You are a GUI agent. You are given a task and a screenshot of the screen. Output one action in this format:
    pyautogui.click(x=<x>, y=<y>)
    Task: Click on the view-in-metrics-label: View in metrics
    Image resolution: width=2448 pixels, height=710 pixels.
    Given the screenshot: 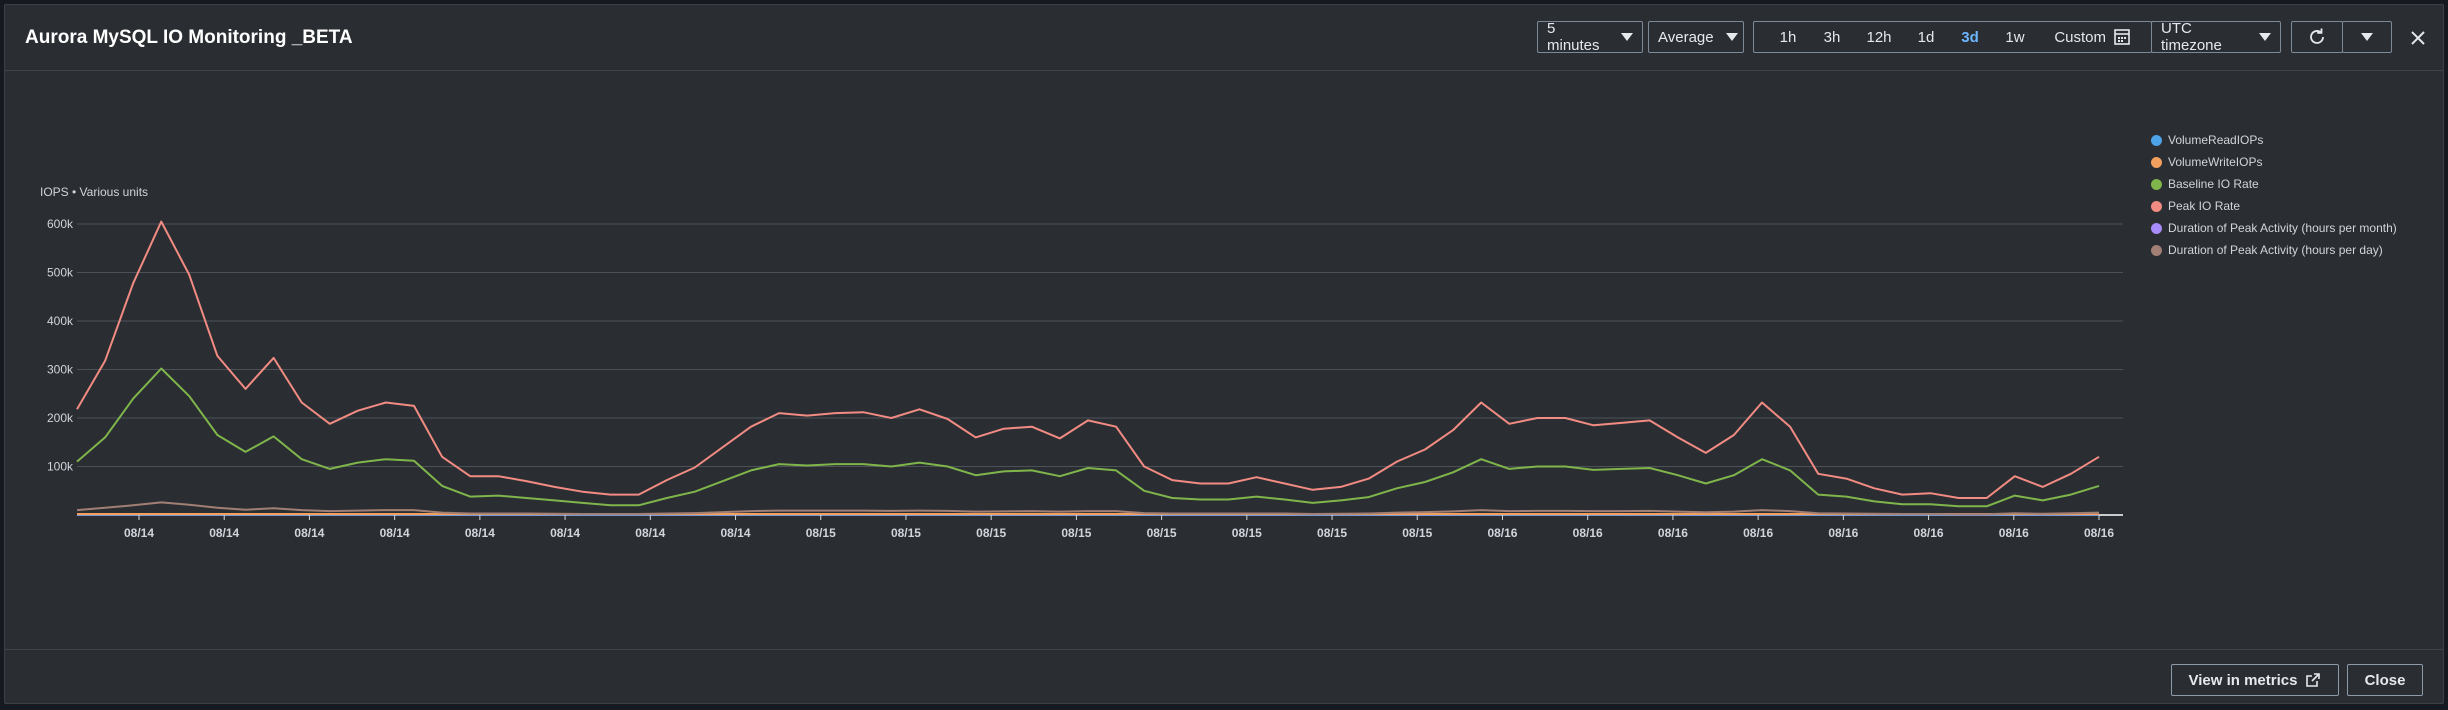 What is the action you would take?
    pyautogui.click(x=2243, y=680)
    